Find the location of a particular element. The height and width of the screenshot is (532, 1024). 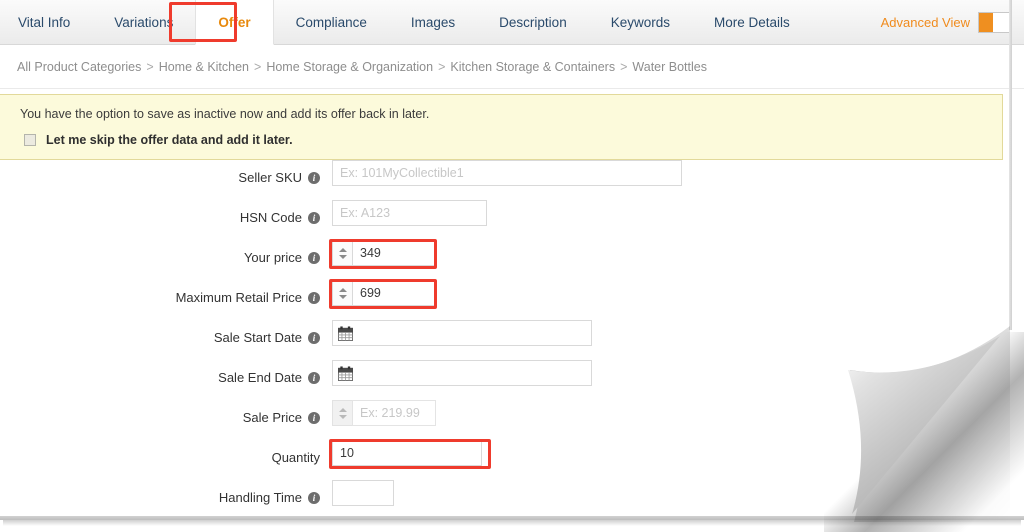

control-handling-time is located at coordinates (363, 493).